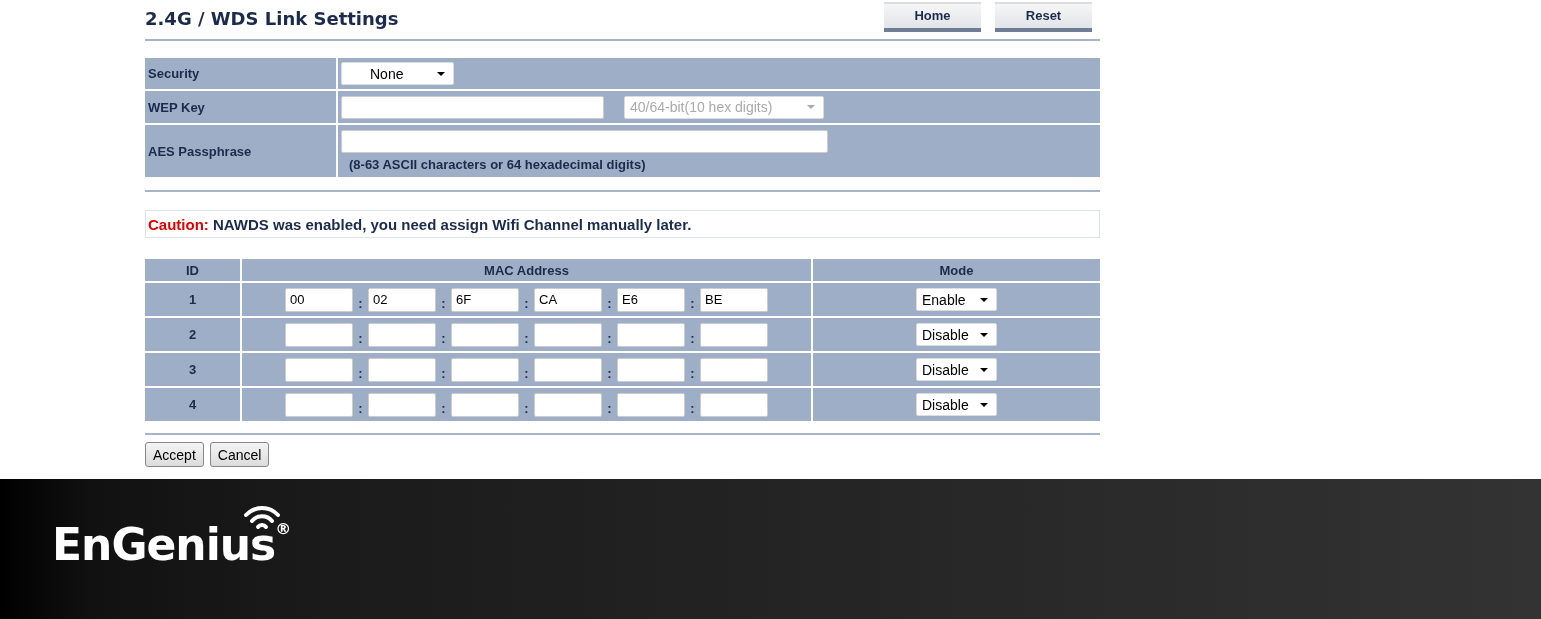 Image resolution: width=1541 pixels, height=619 pixels. What do you see at coordinates (472, 107) in the screenshot?
I see `wep-key-field` at bounding box center [472, 107].